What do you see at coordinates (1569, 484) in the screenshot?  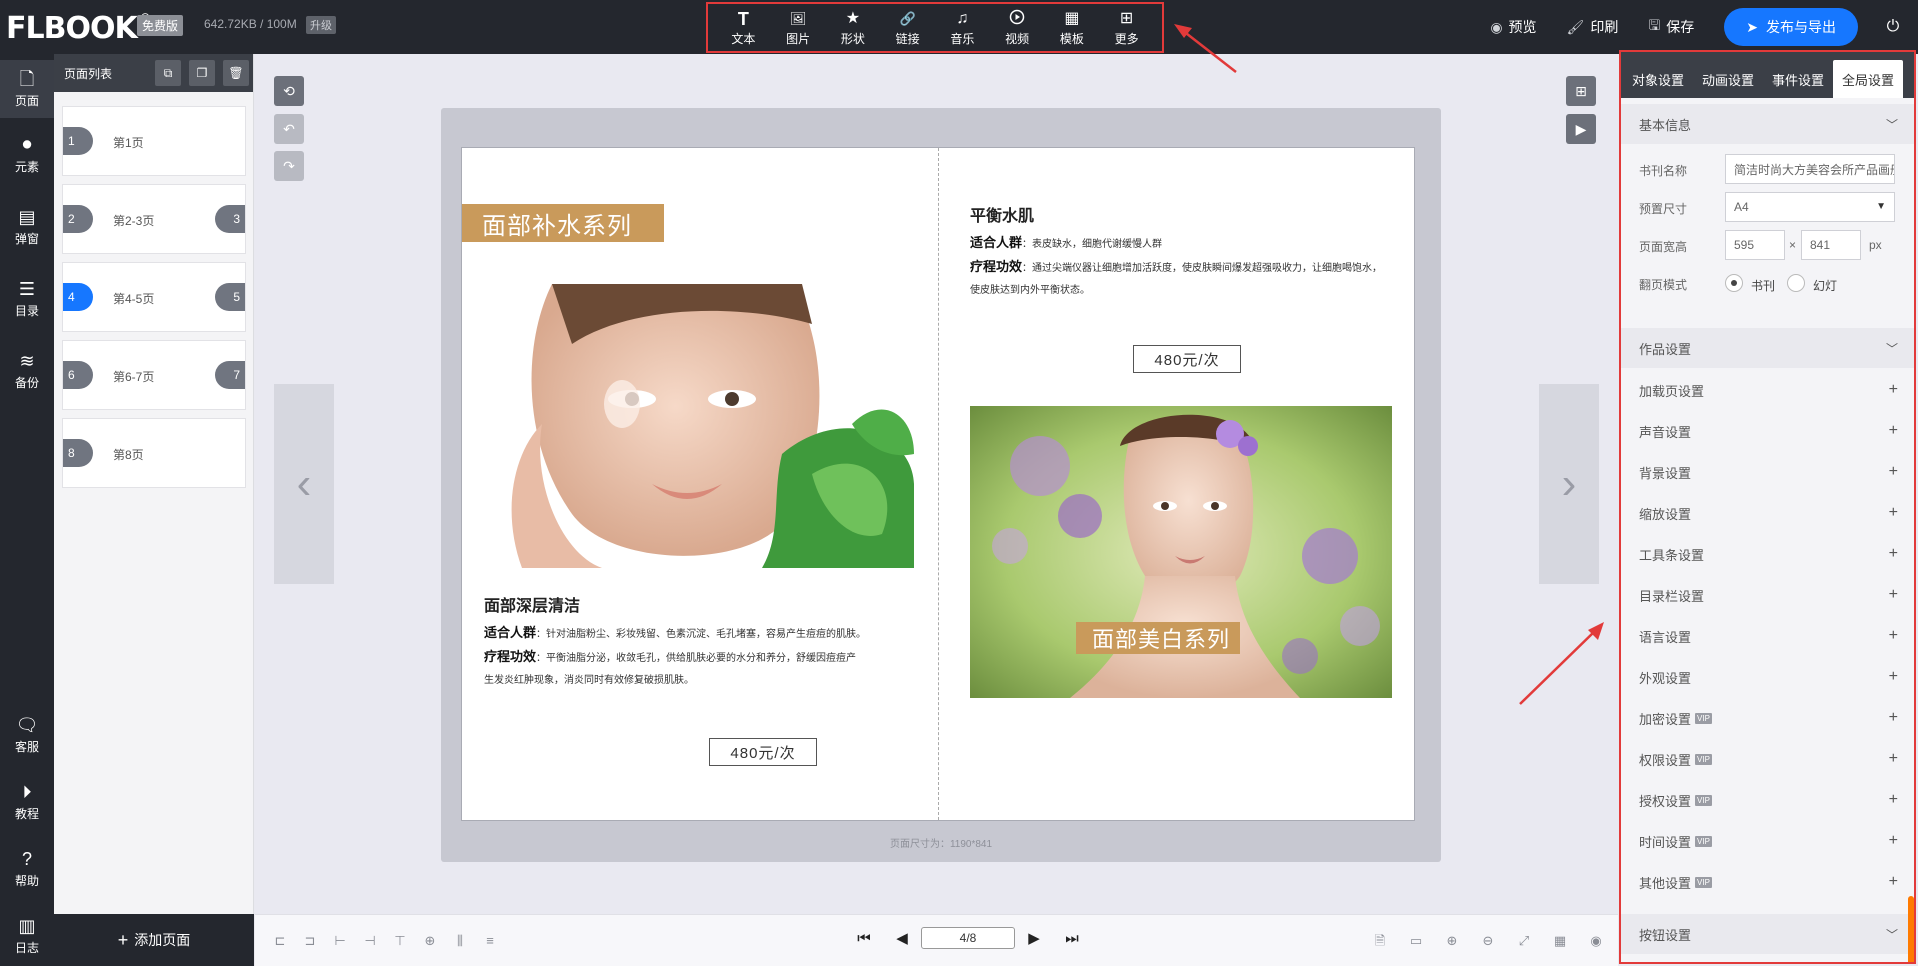 I see `next-page-arrow: ›` at bounding box center [1569, 484].